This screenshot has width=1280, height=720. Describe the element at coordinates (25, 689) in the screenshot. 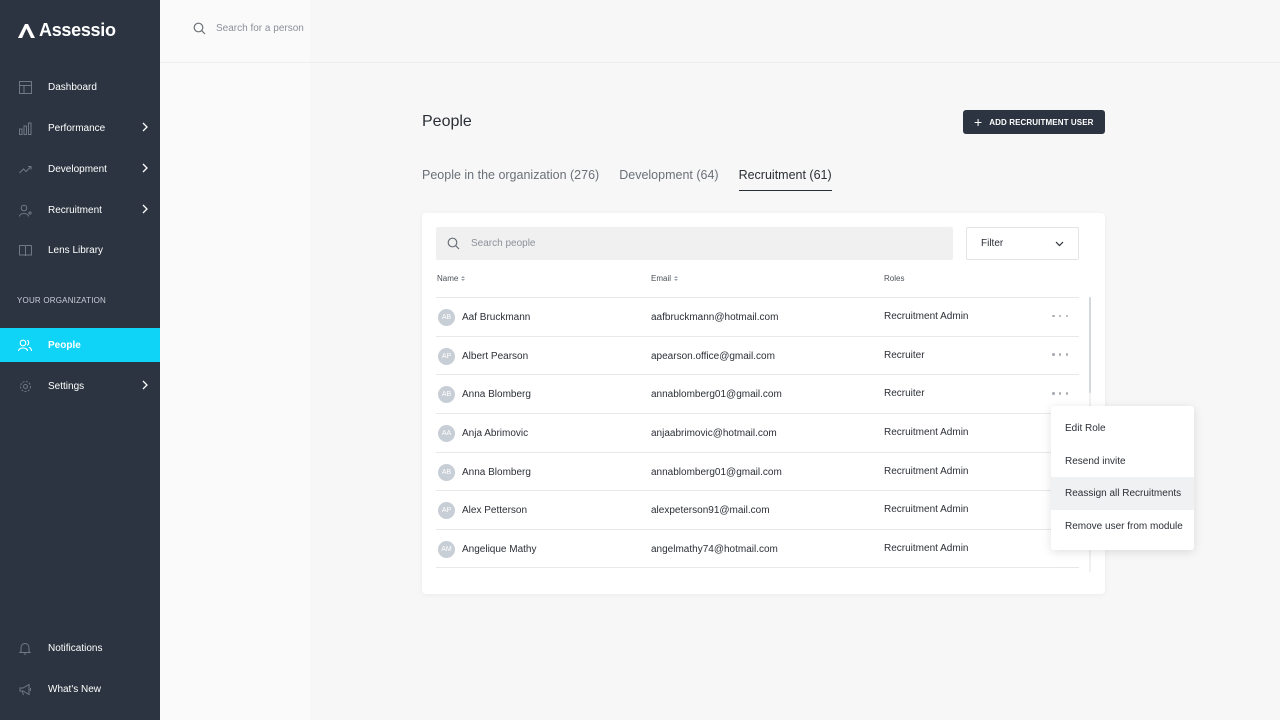

I see `megaphone-icon` at that location.